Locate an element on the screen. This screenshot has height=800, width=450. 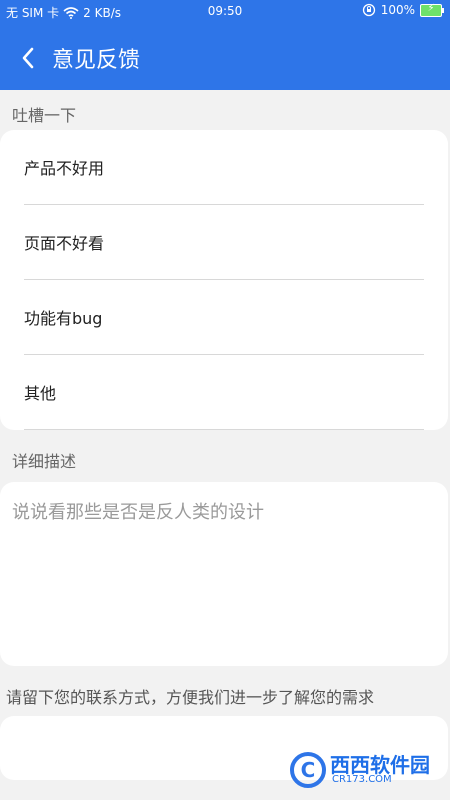
option-page-ugly: 页面不好看 is located at coordinates (224, 242).